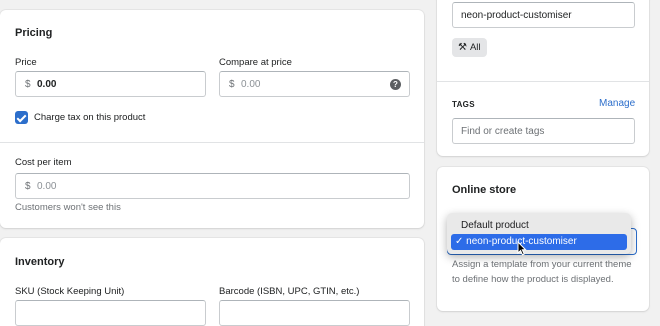  I want to click on cost-helper-text: Customers won't see this, so click(68, 207).